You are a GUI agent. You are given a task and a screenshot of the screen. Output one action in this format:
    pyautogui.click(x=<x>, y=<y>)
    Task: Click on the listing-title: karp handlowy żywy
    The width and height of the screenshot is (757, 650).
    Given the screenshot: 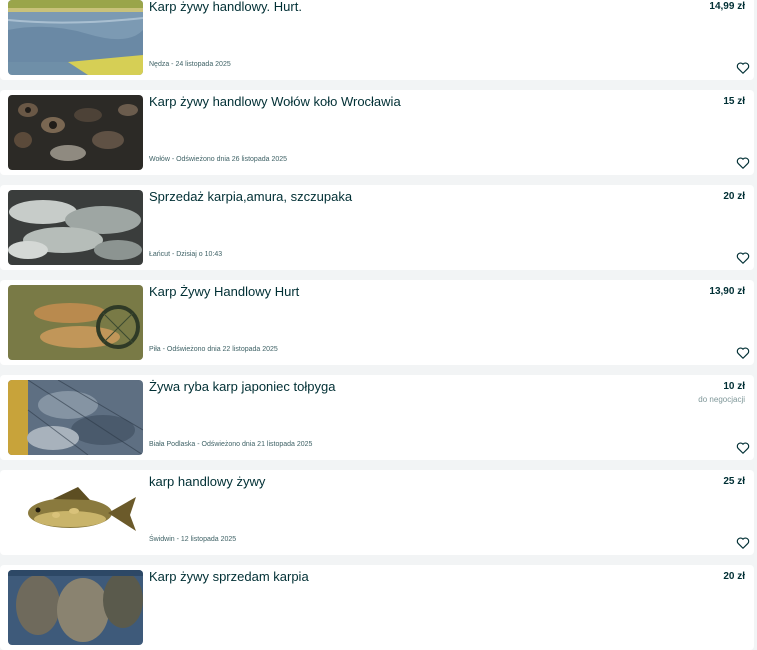 What is the action you would take?
    pyautogui.click(x=391, y=482)
    